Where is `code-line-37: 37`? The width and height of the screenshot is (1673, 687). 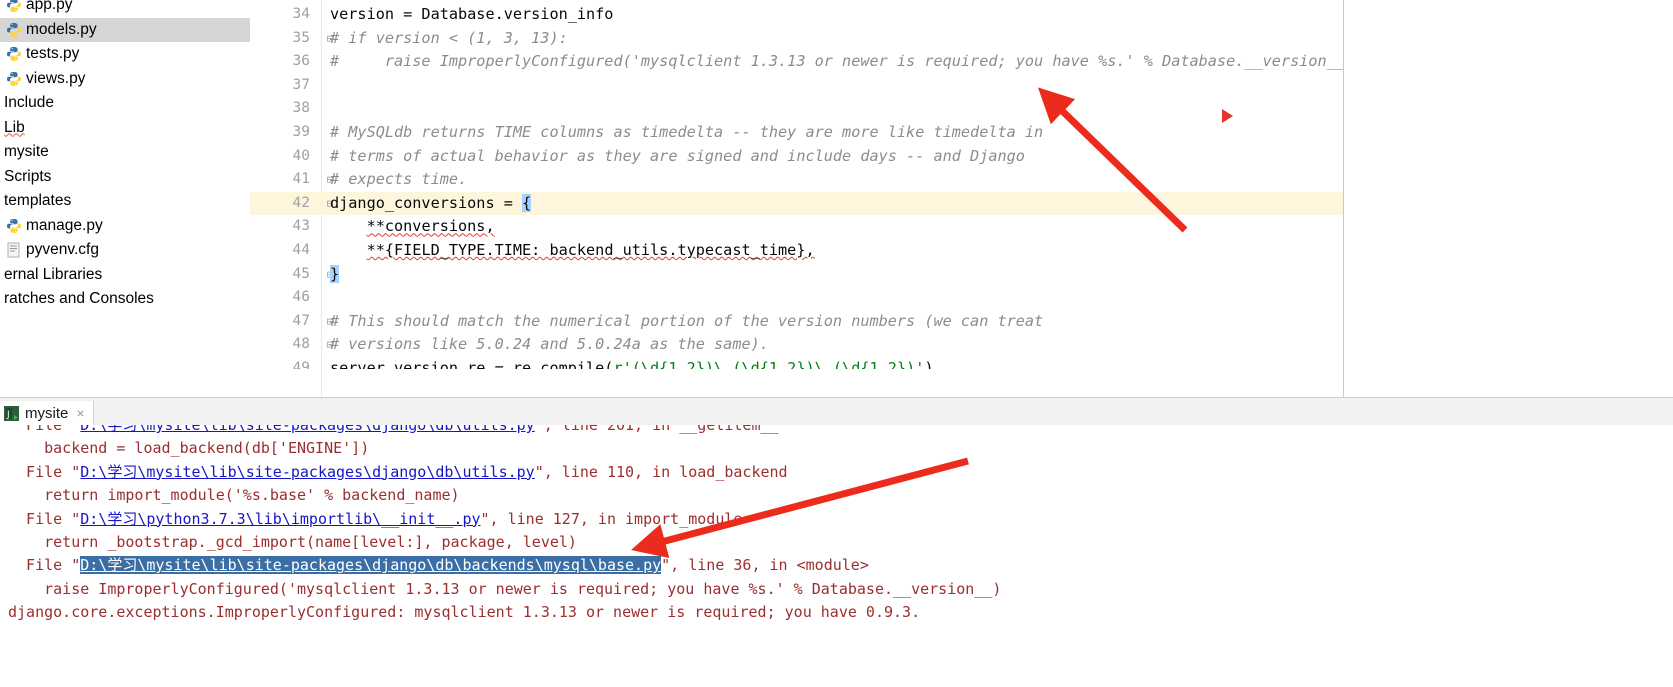 code-line-37: 37 is located at coordinates (796, 86).